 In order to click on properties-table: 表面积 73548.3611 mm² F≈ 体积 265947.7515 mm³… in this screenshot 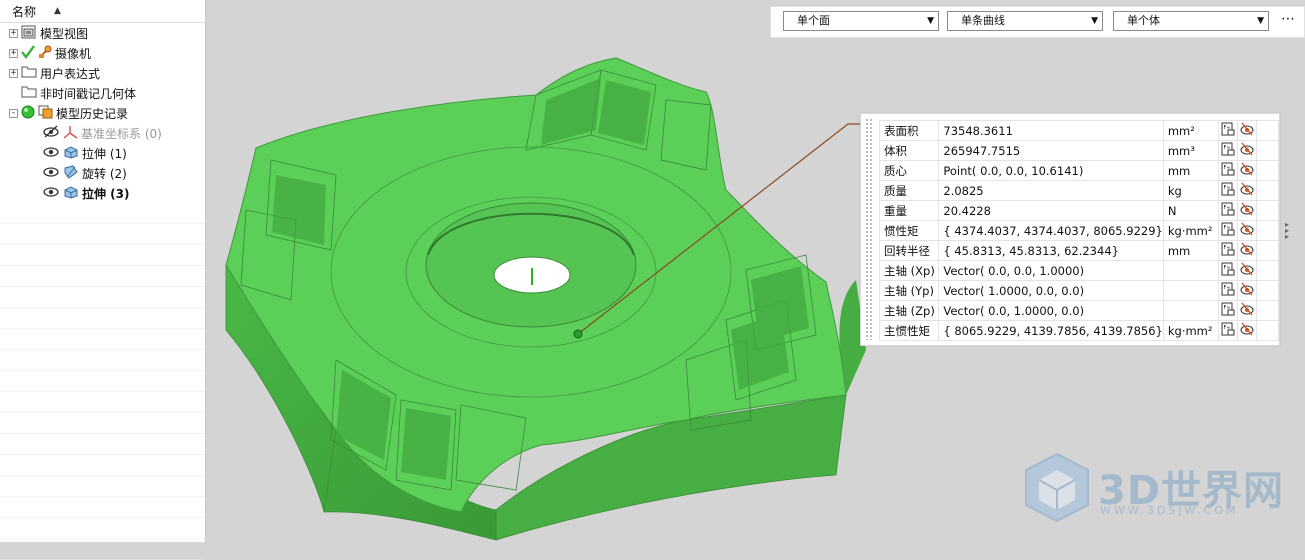, I will do `click(1078, 230)`.